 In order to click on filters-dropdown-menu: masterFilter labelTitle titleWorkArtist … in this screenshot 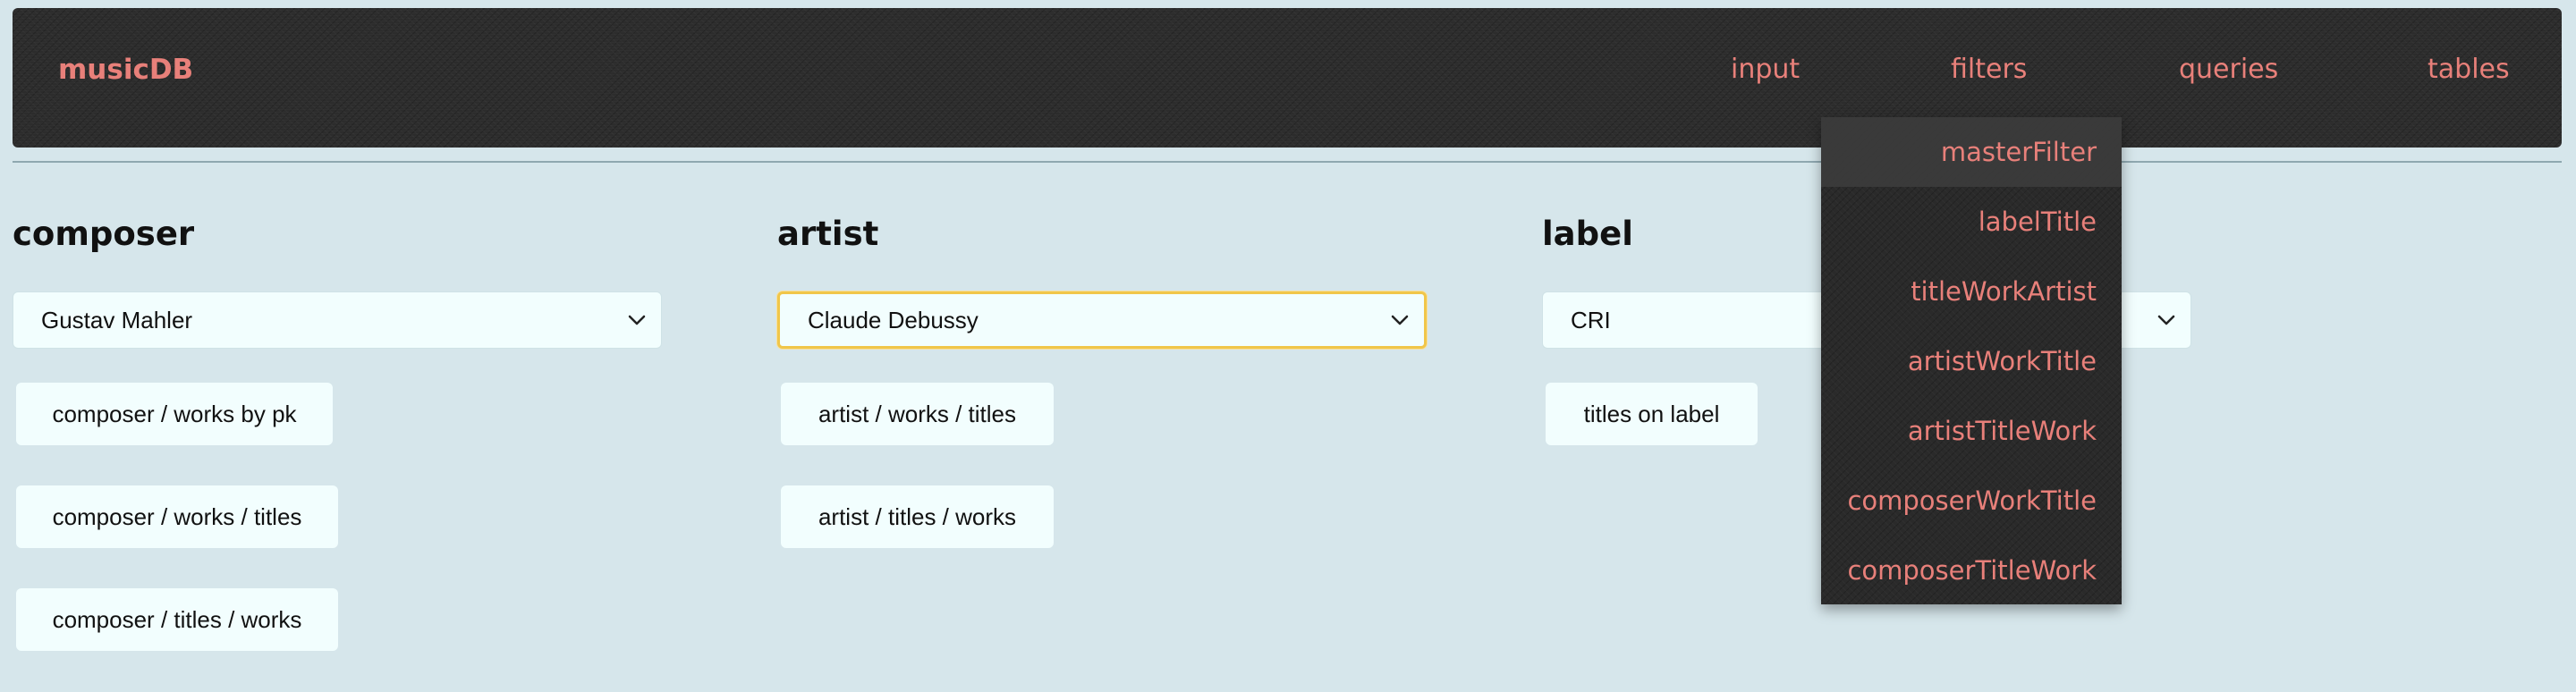, I will do `click(1971, 360)`.